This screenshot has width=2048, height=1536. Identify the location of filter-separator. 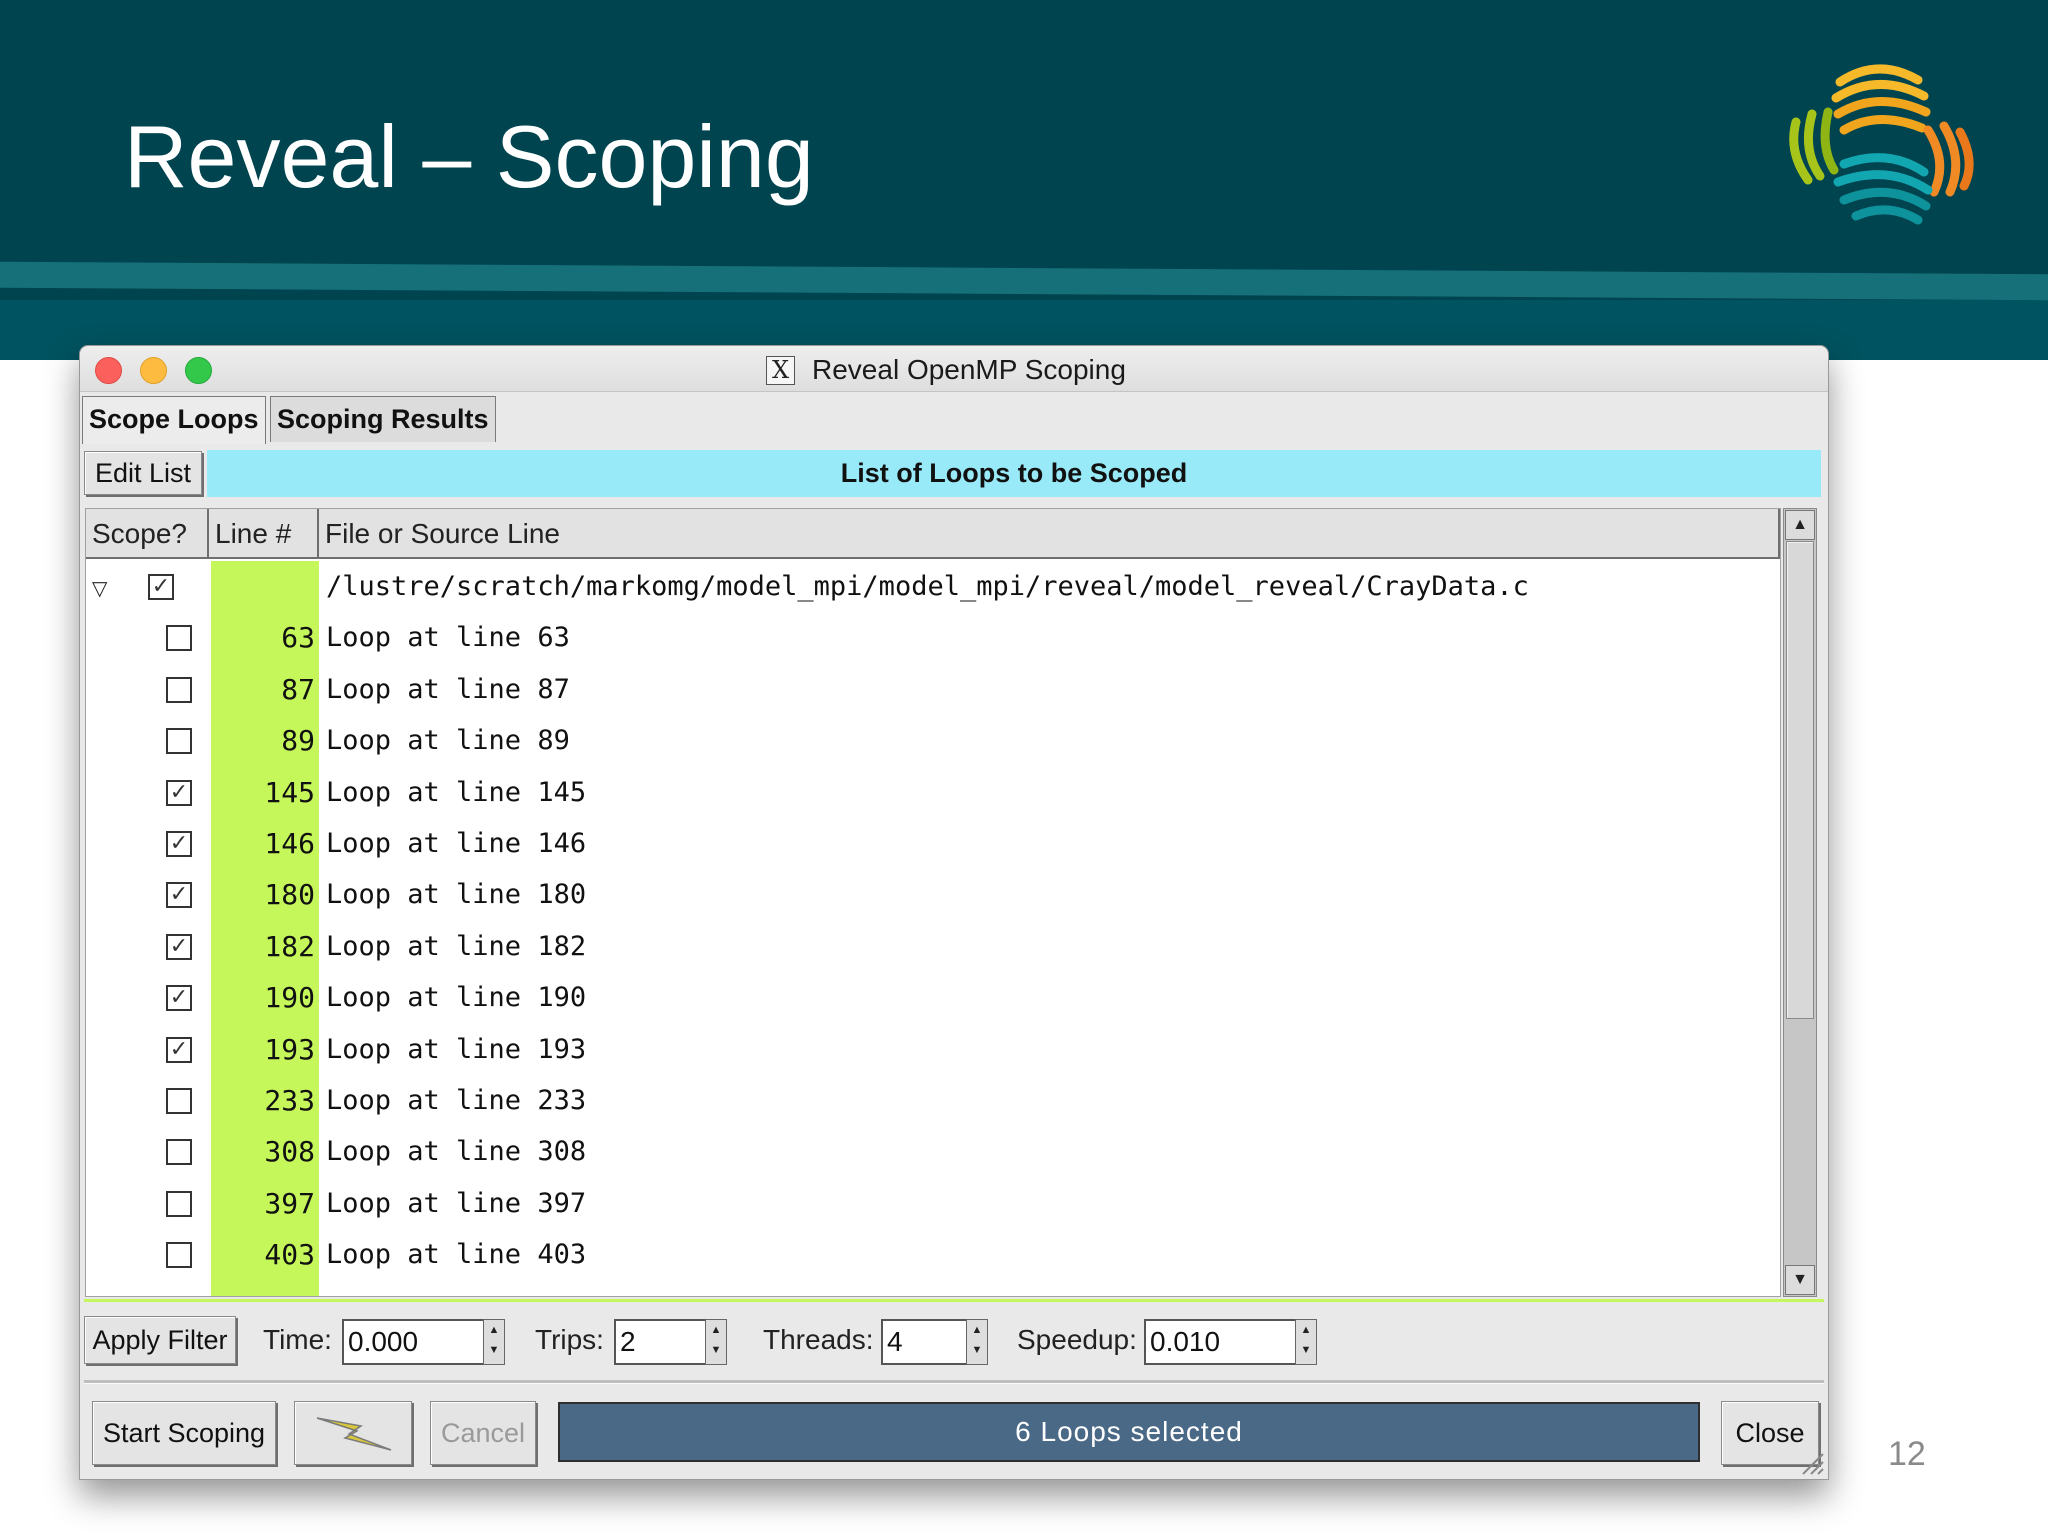
(954, 1382).